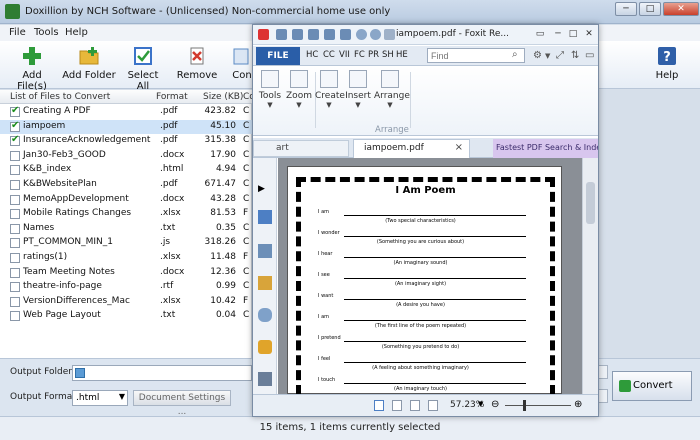  Describe the element at coordinates (197, 65) in the screenshot. I see `remove-button: Remove` at that location.